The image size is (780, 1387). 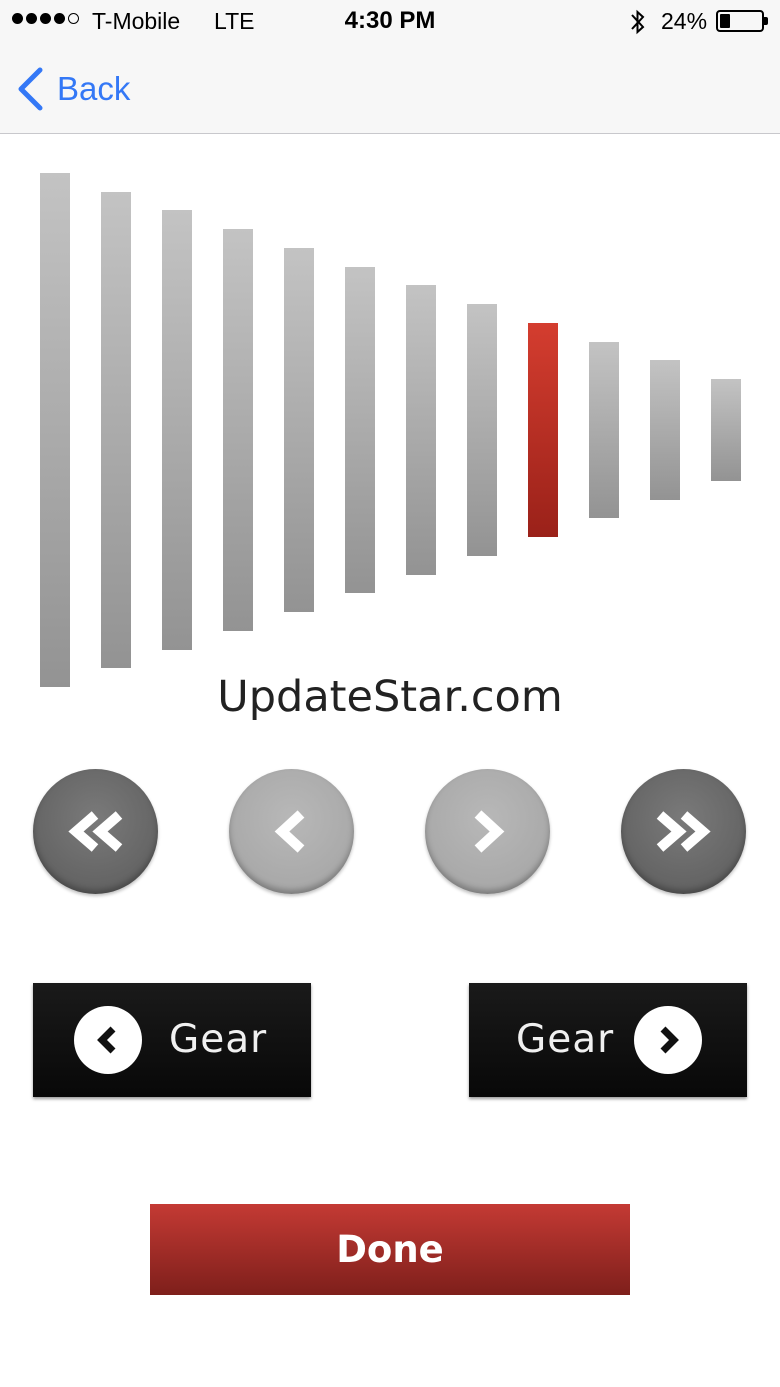 What do you see at coordinates (94, 88) in the screenshot?
I see `back-label: Back` at bounding box center [94, 88].